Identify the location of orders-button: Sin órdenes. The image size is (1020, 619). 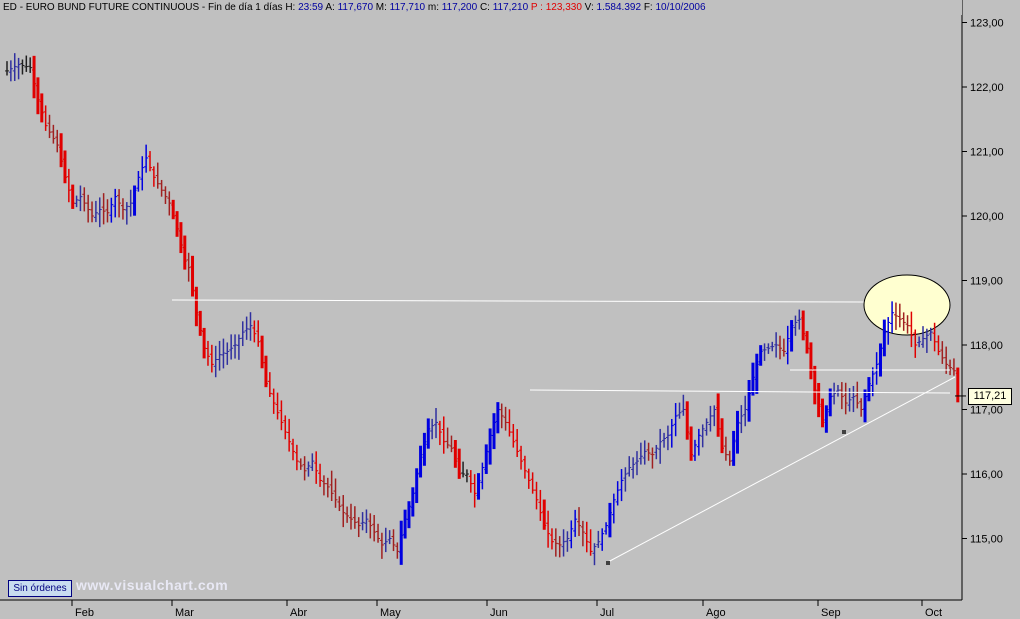
(40, 588).